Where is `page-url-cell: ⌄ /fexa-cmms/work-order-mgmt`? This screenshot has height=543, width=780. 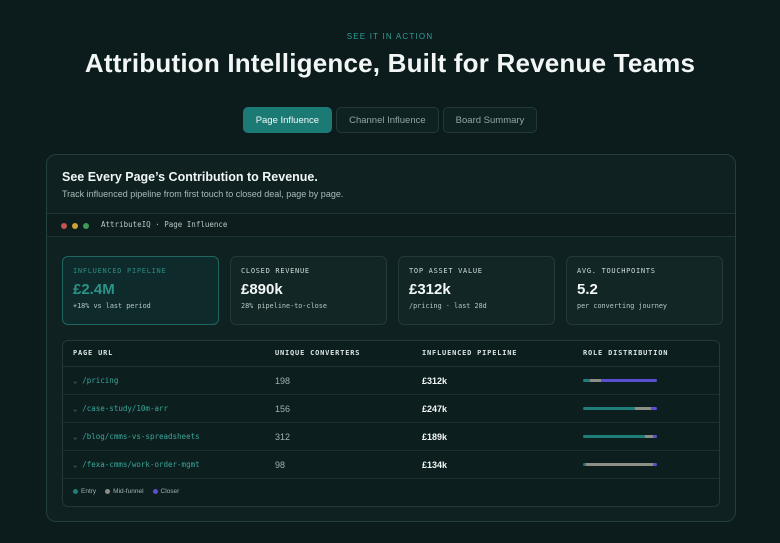
page-url-cell: ⌄ /fexa-cmms/work-order-mgmt is located at coordinates (136, 465).